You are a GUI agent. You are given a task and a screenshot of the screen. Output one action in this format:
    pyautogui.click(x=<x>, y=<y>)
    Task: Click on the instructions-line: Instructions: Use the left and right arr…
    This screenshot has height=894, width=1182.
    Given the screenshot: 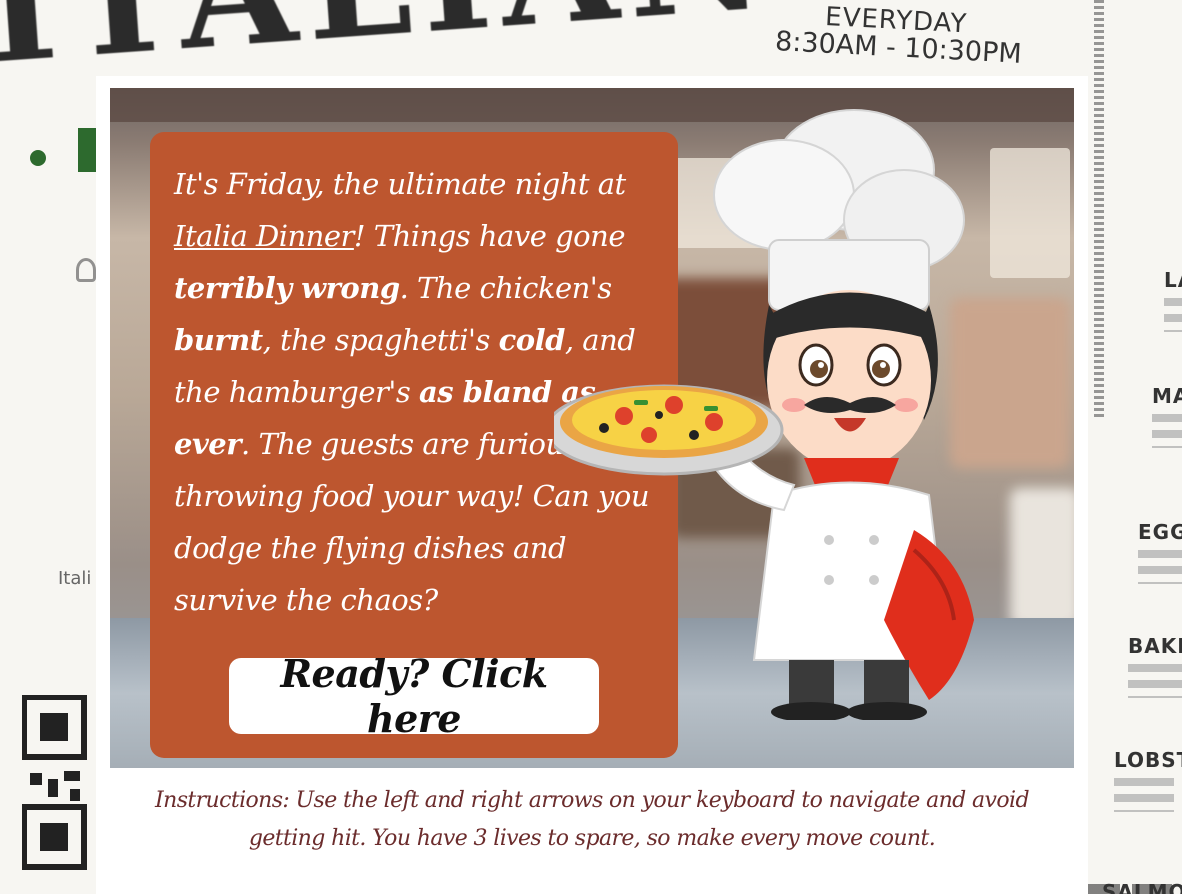 What is the action you would take?
    pyautogui.click(x=592, y=800)
    